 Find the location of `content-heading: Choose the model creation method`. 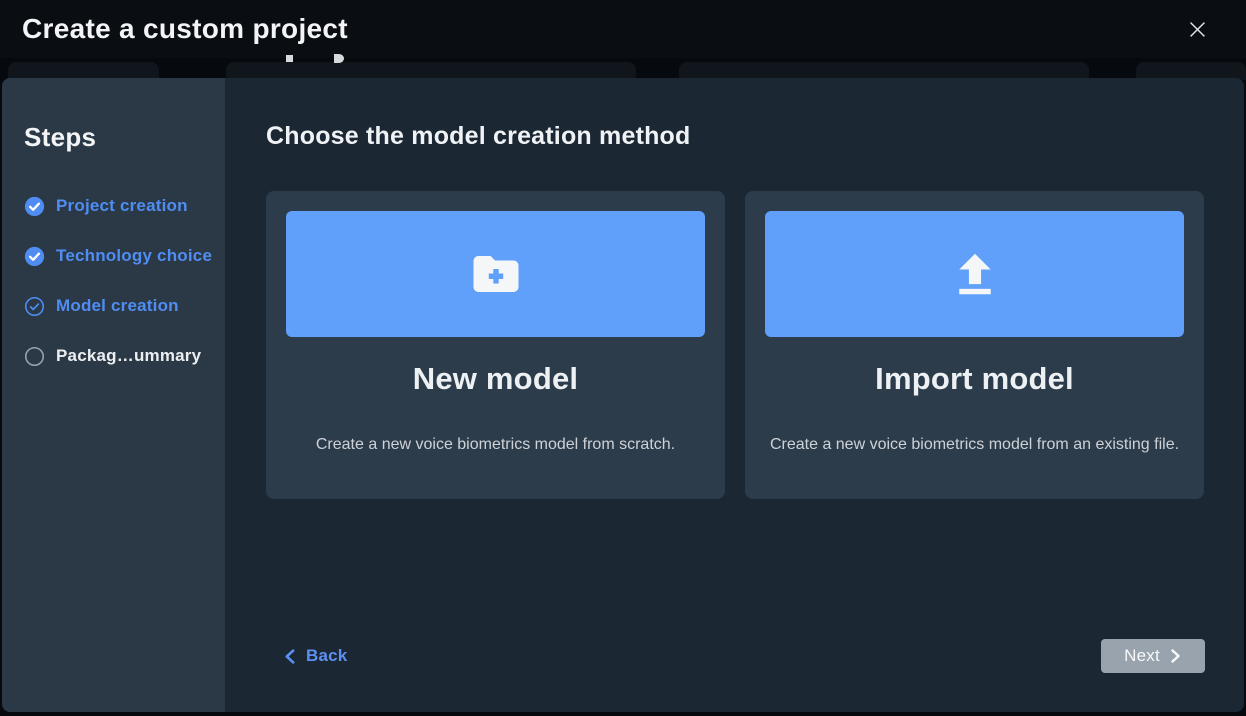

content-heading: Choose the model creation method is located at coordinates (478, 136).